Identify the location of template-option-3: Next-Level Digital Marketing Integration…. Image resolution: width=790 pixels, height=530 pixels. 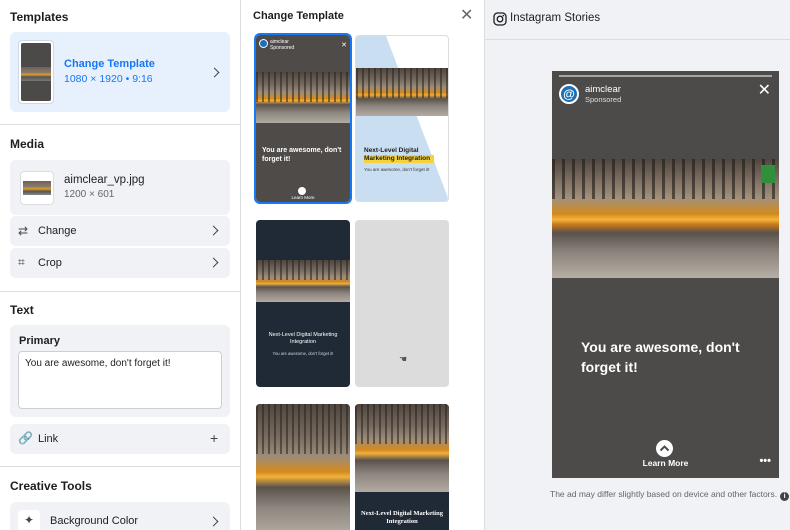
(303, 303).